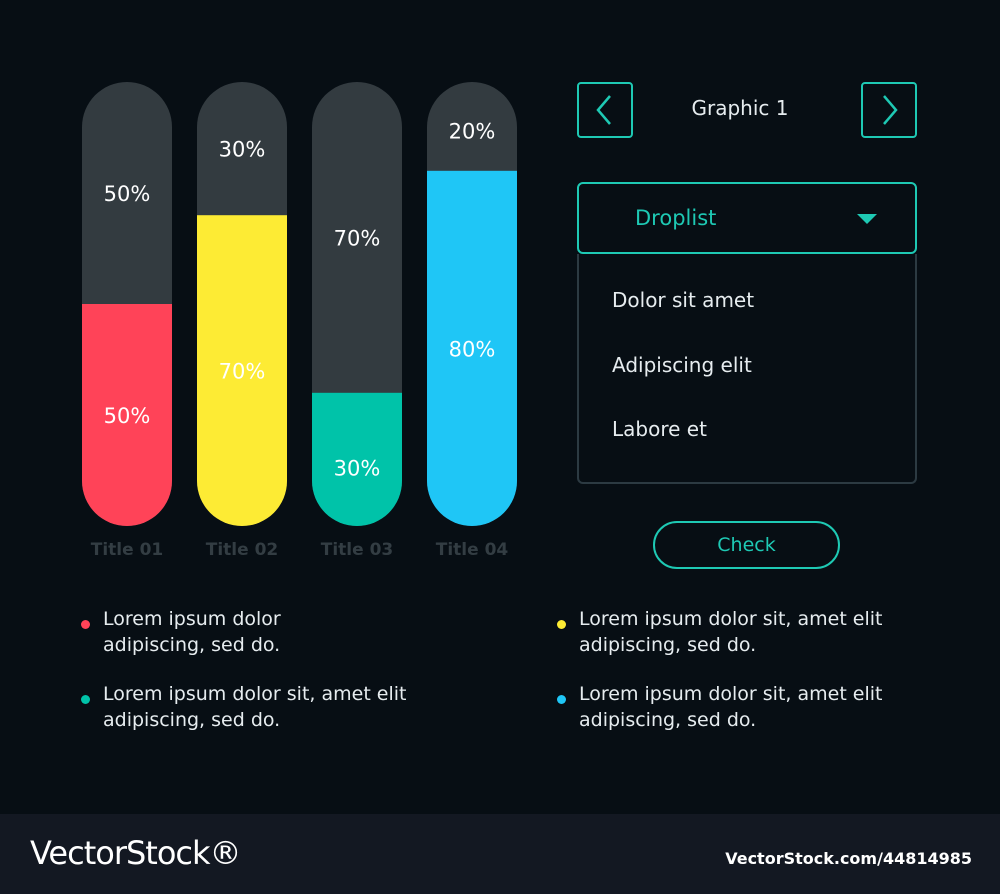 The height and width of the screenshot is (894, 1000). I want to click on chevron-right-icon, so click(890, 110).